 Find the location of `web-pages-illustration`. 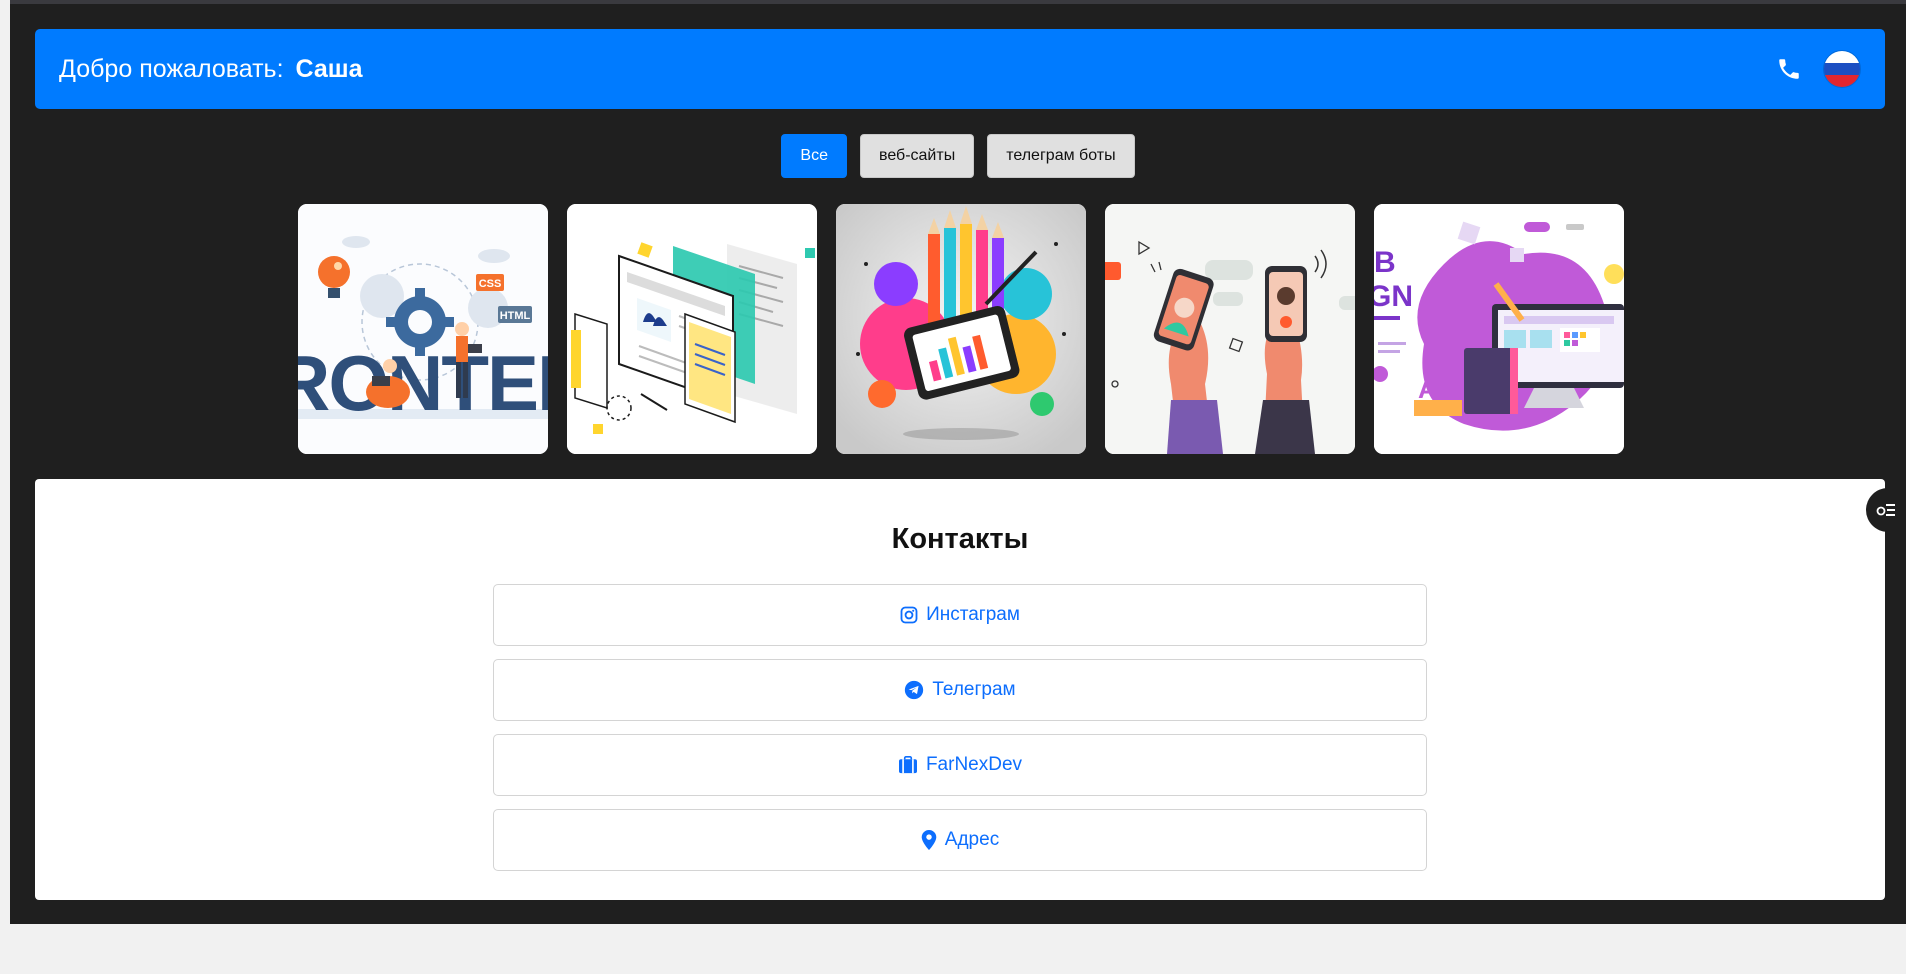

web-pages-illustration is located at coordinates (692, 329).